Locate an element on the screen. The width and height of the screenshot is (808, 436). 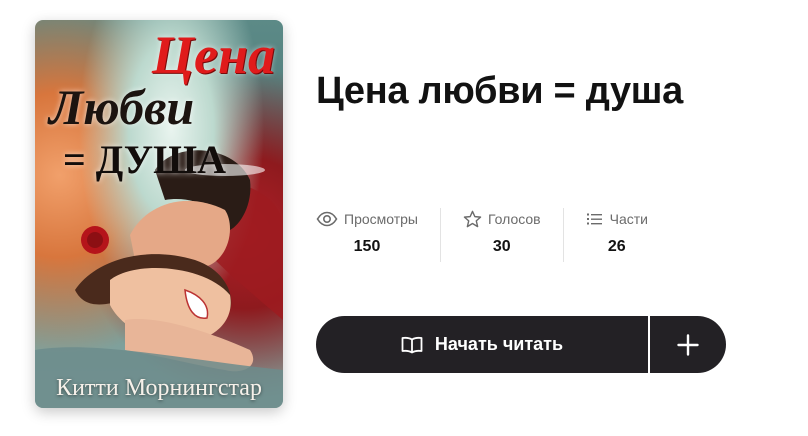
book-actions: Начать читать is located at coordinates (521, 344).